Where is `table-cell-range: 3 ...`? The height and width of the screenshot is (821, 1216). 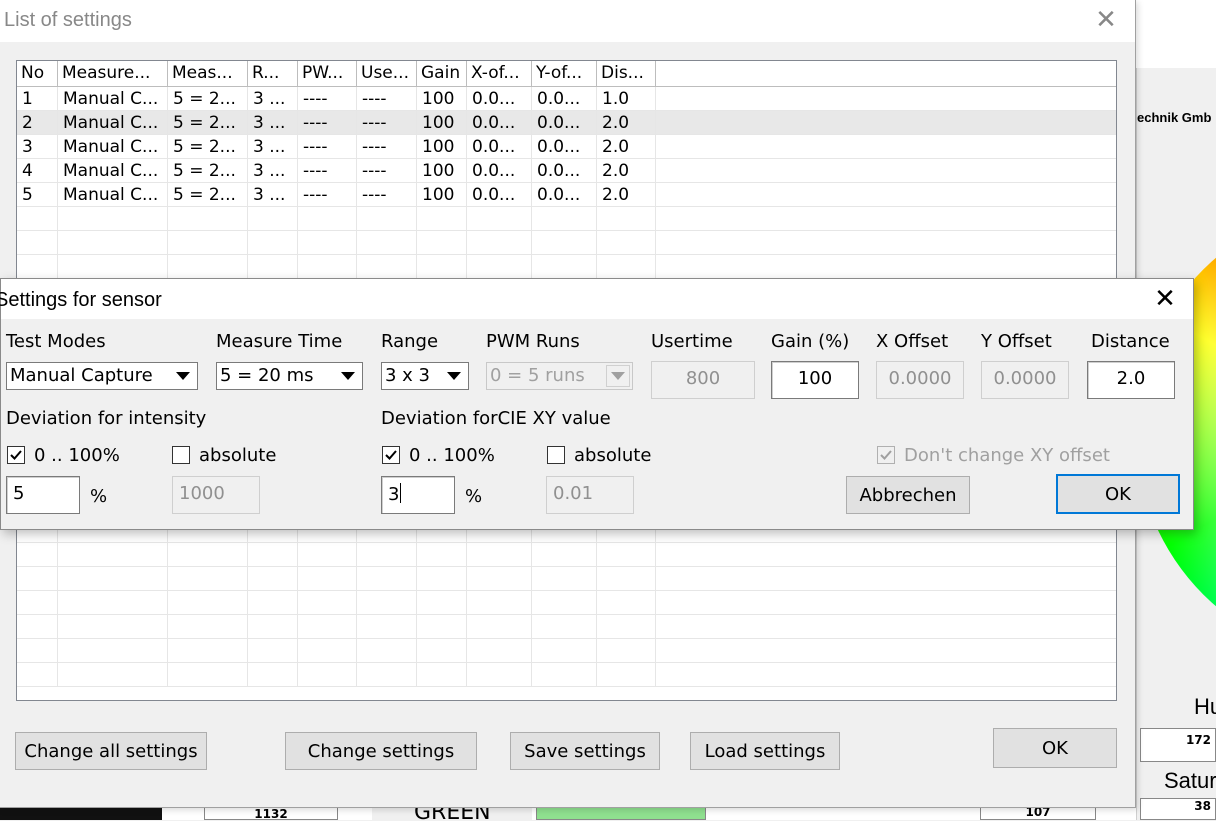
table-cell-range: 3 ... is located at coordinates (273, 195).